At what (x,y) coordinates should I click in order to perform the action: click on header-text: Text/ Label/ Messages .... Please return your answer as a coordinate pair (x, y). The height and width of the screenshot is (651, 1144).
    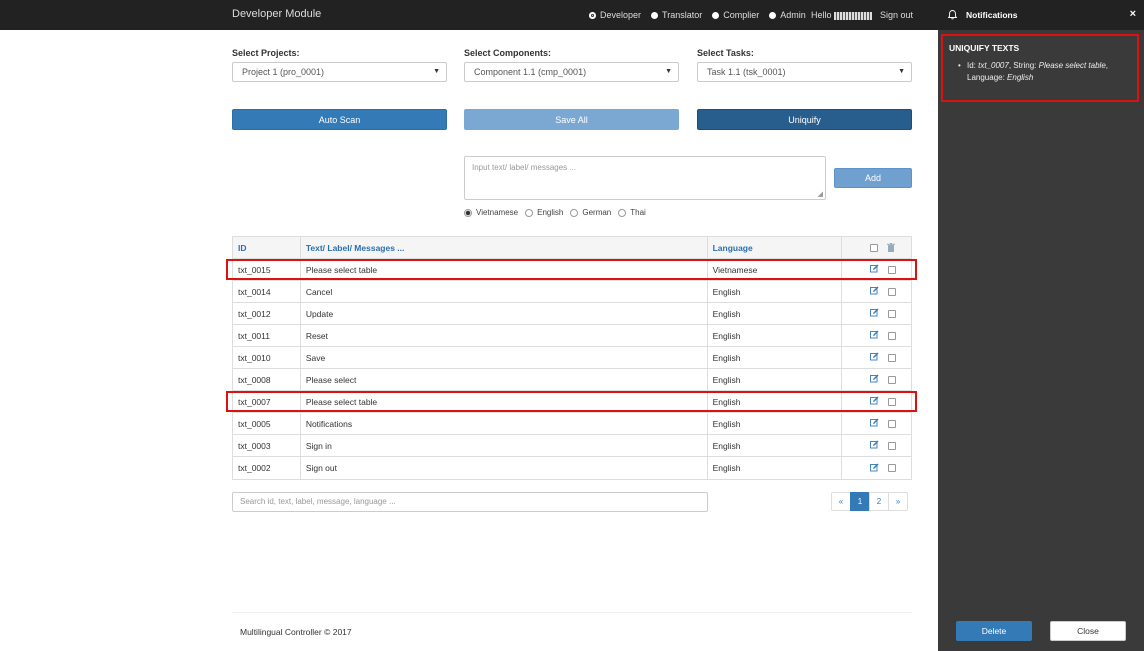
    Looking at the image, I should click on (504, 247).